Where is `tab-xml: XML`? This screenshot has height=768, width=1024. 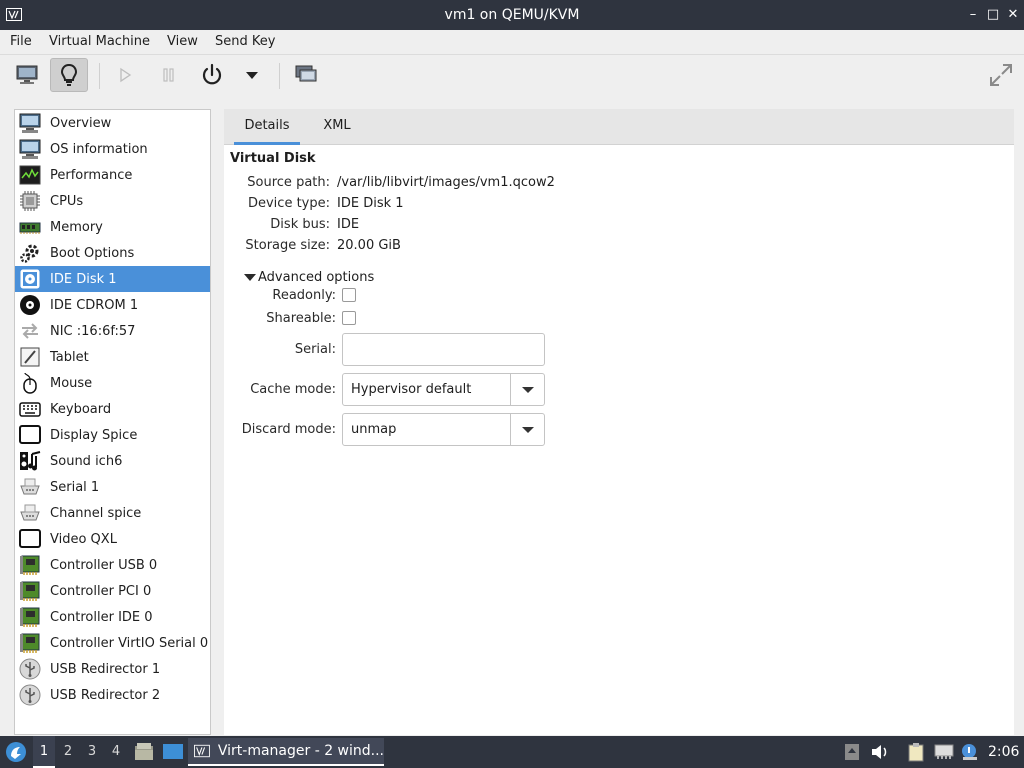 tab-xml: XML is located at coordinates (337, 127).